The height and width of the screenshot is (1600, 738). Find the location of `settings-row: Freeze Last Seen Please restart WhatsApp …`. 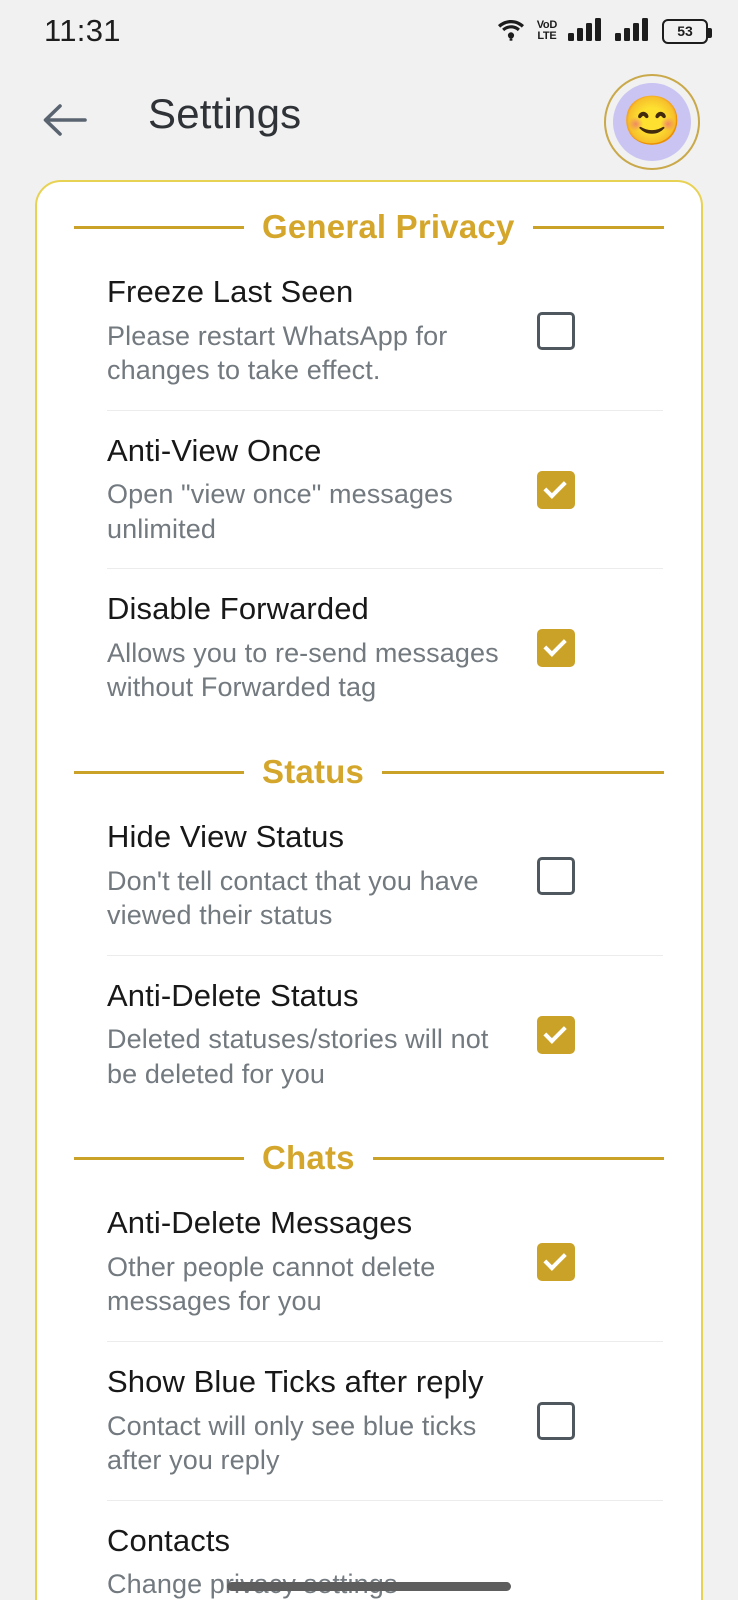

settings-row: Freeze Last Seen Please restart WhatsApp … is located at coordinates (369, 331).